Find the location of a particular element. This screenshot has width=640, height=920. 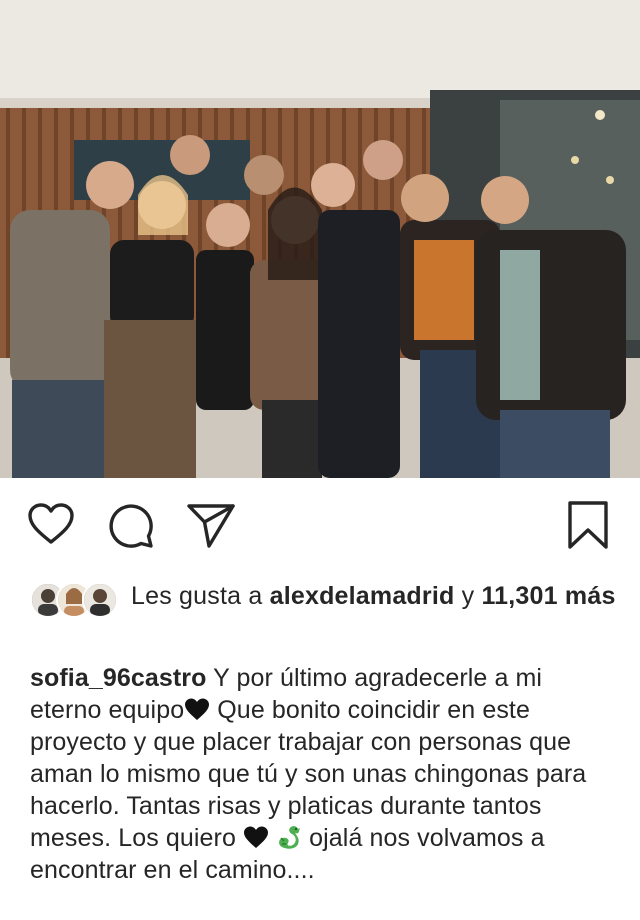

likes-more-link: más is located at coordinates (590, 596).